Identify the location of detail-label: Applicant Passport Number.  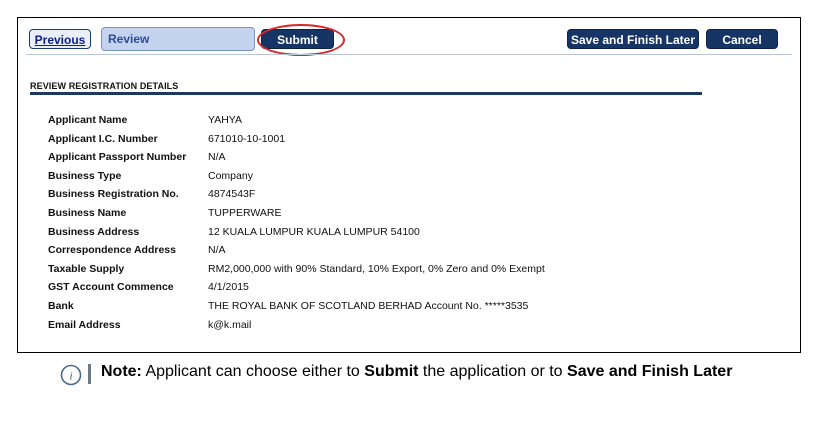
(117, 157).